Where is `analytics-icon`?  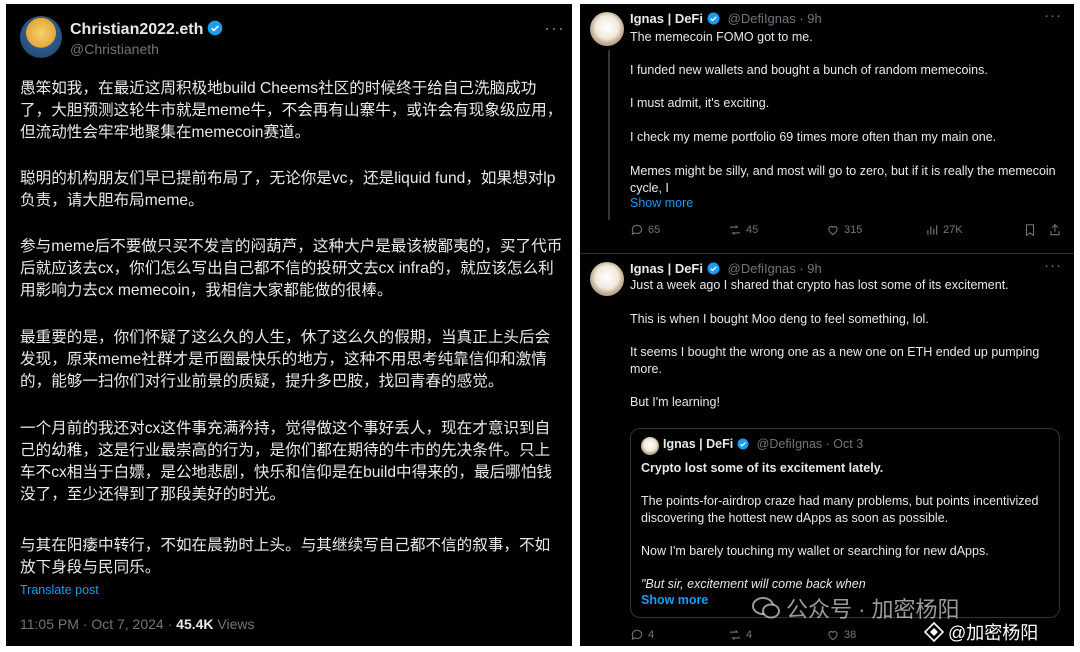 analytics-icon is located at coordinates (932, 230).